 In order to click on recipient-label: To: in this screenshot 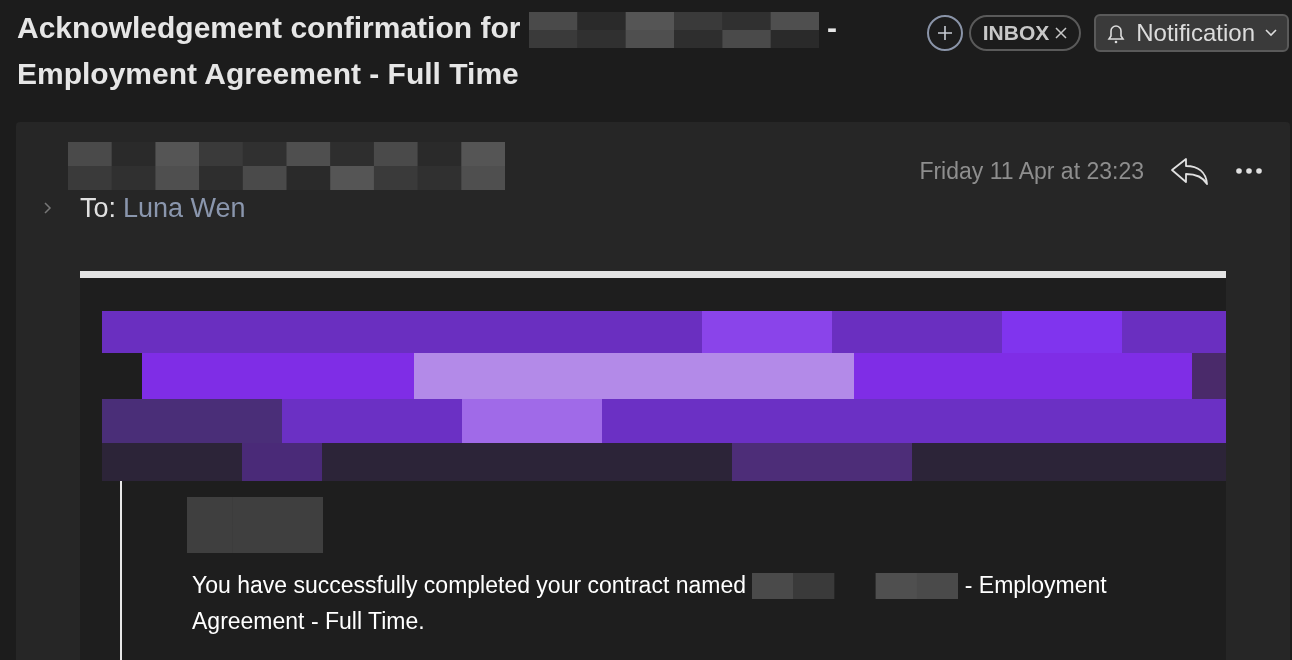, I will do `click(98, 208)`.